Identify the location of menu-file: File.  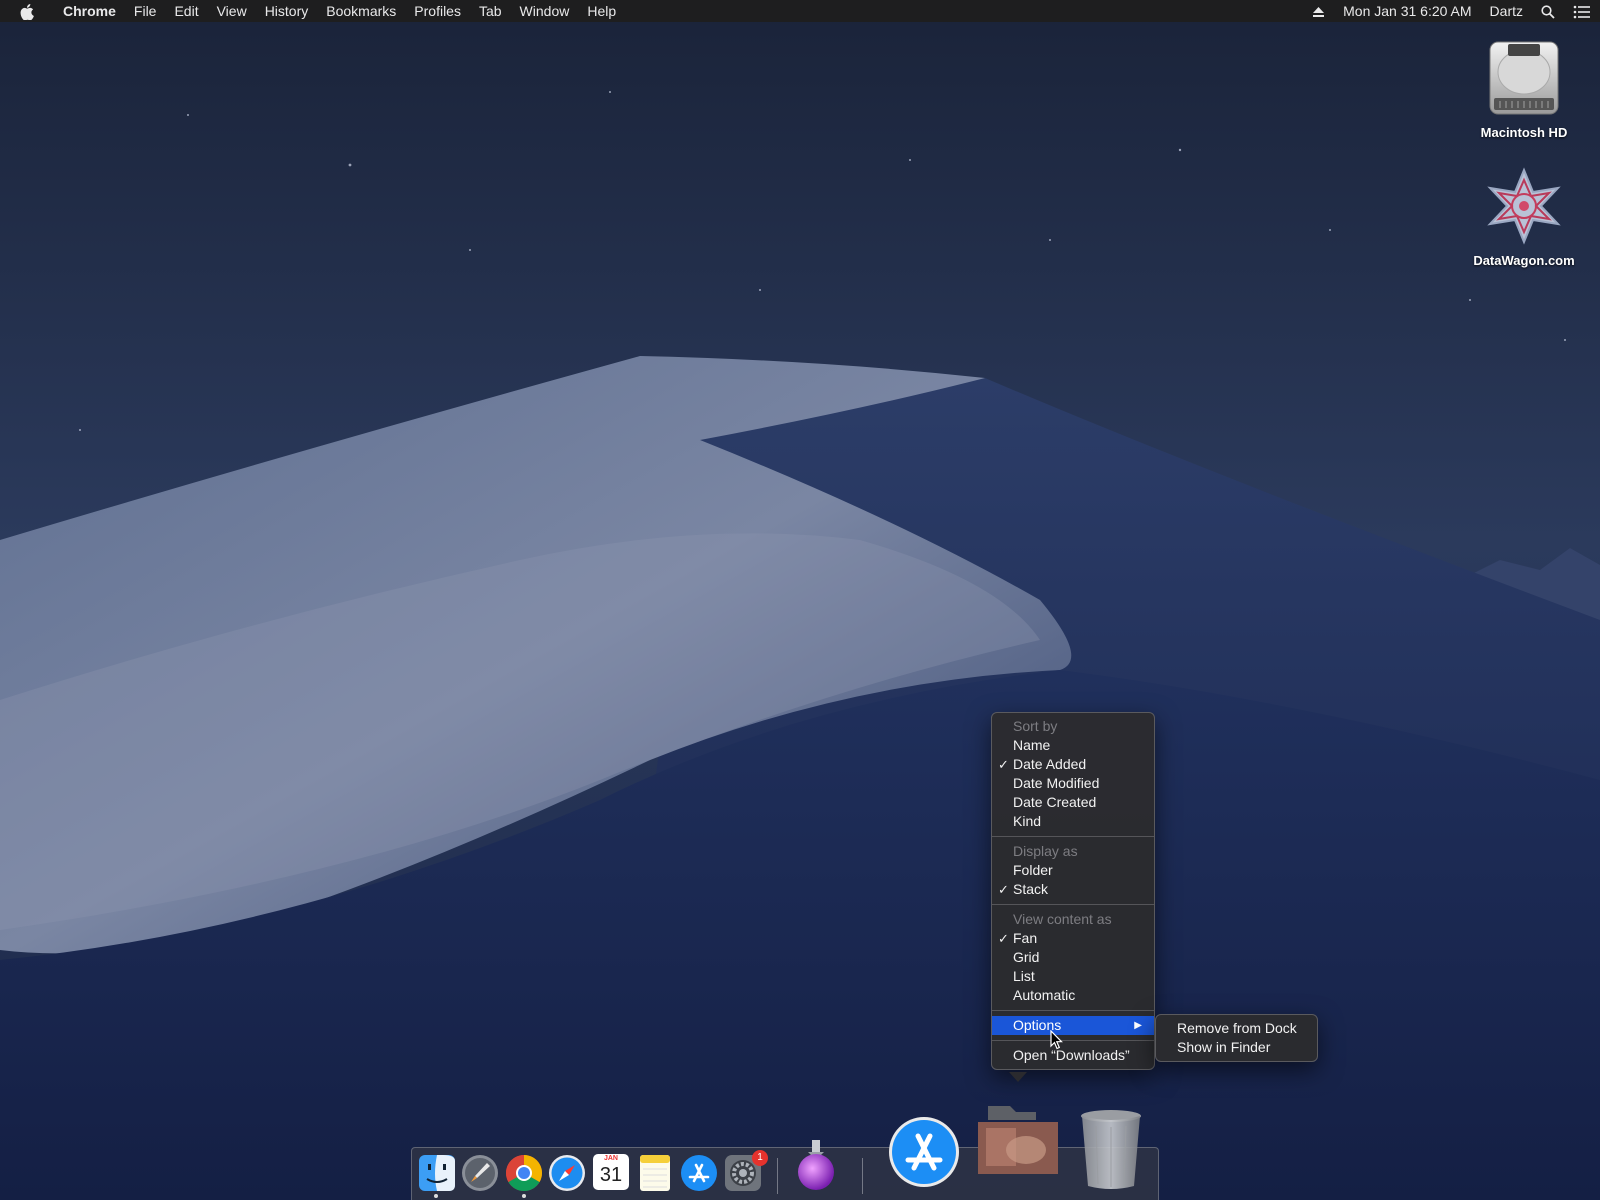
(145, 11).